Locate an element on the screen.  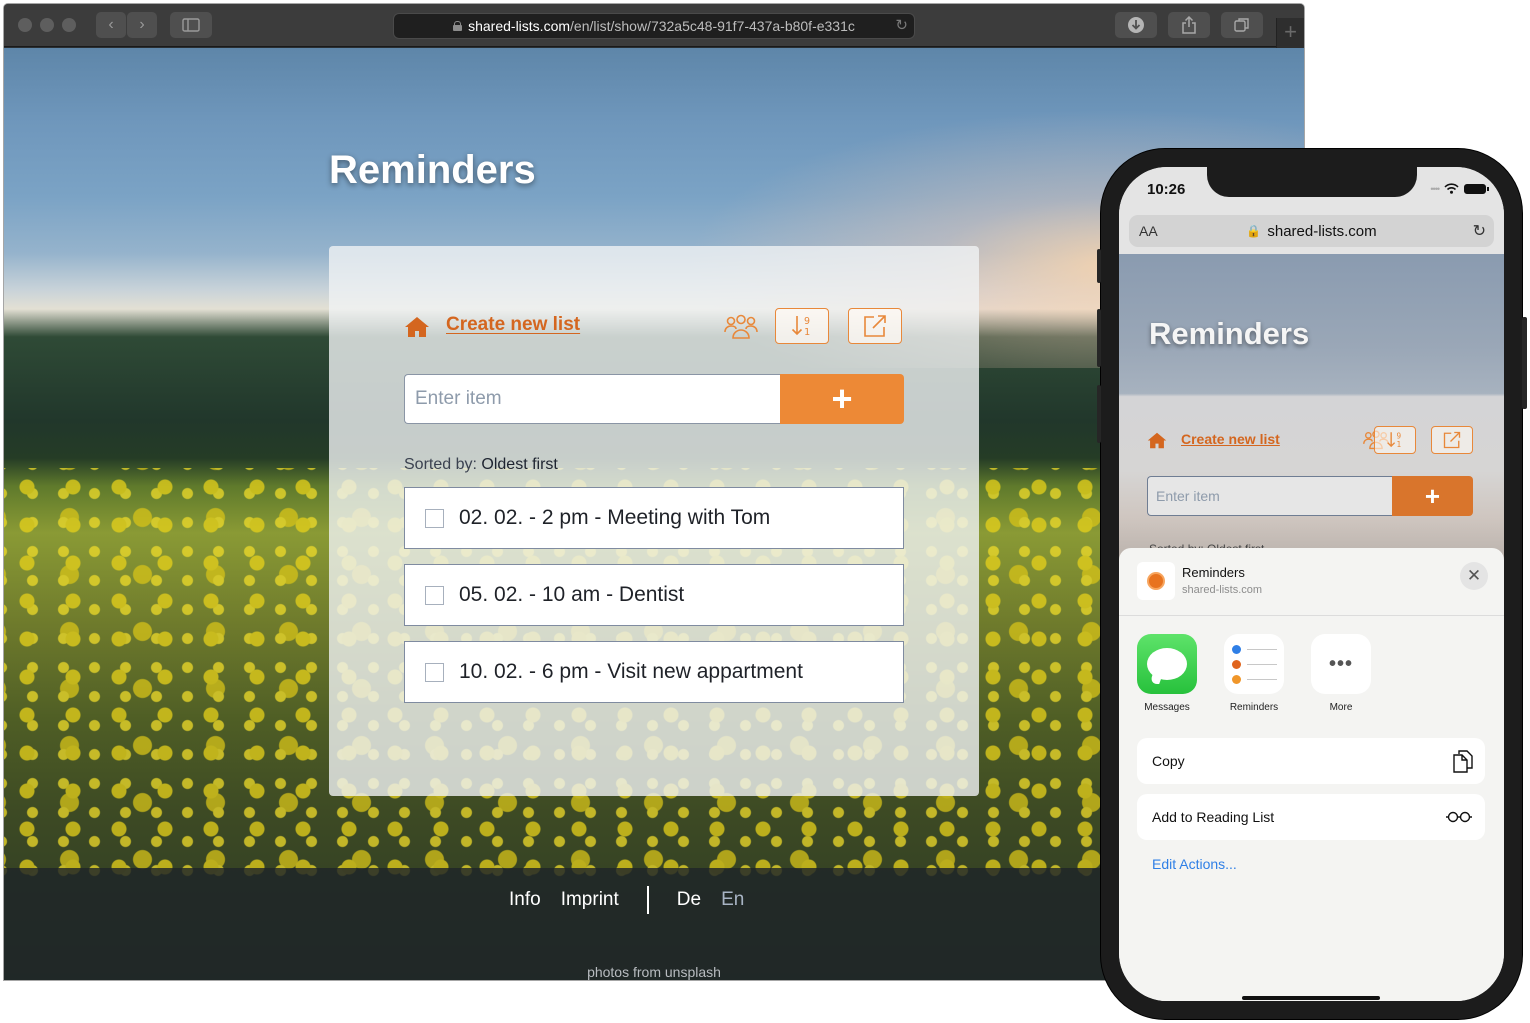
sort-status: Sorted by: Oldest first is located at coordinates (481, 465).